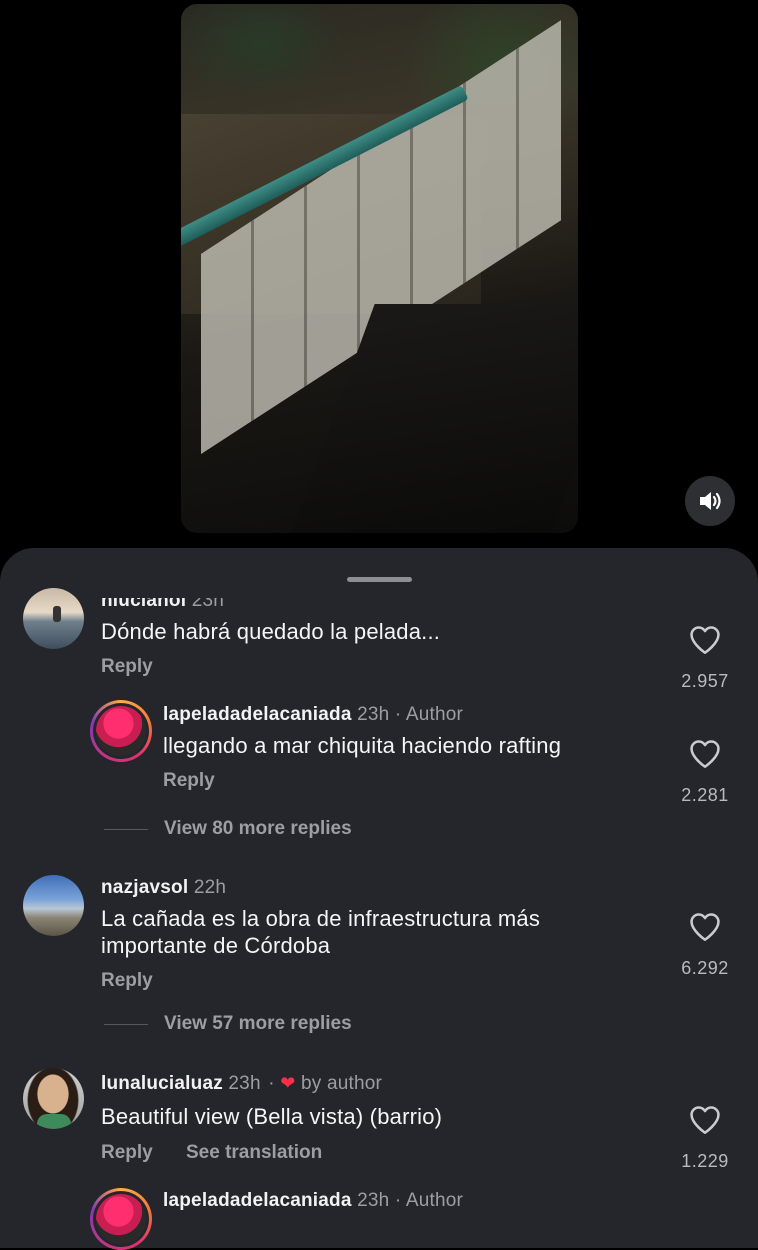  What do you see at coordinates (705, 681) in the screenshot?
I see `like-count: 2.957` at bounding box center [705, 681].